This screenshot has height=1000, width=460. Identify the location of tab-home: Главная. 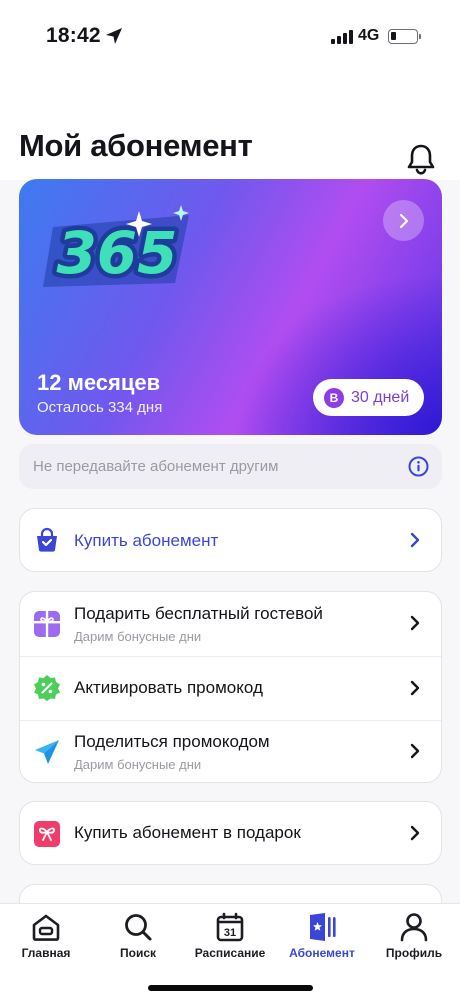
(46, 939).